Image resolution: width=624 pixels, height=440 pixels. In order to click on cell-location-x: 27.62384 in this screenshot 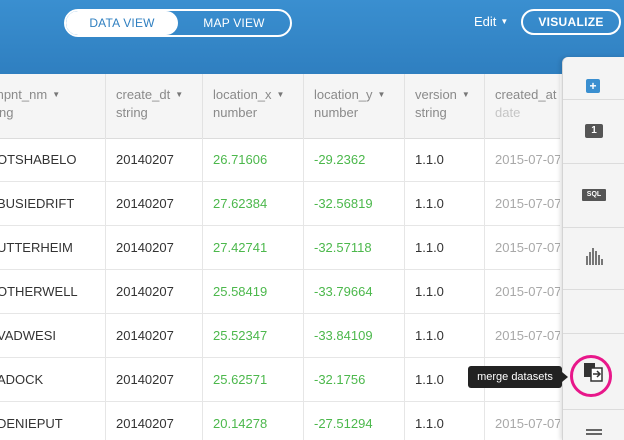, I will do `click(253, 204)`.